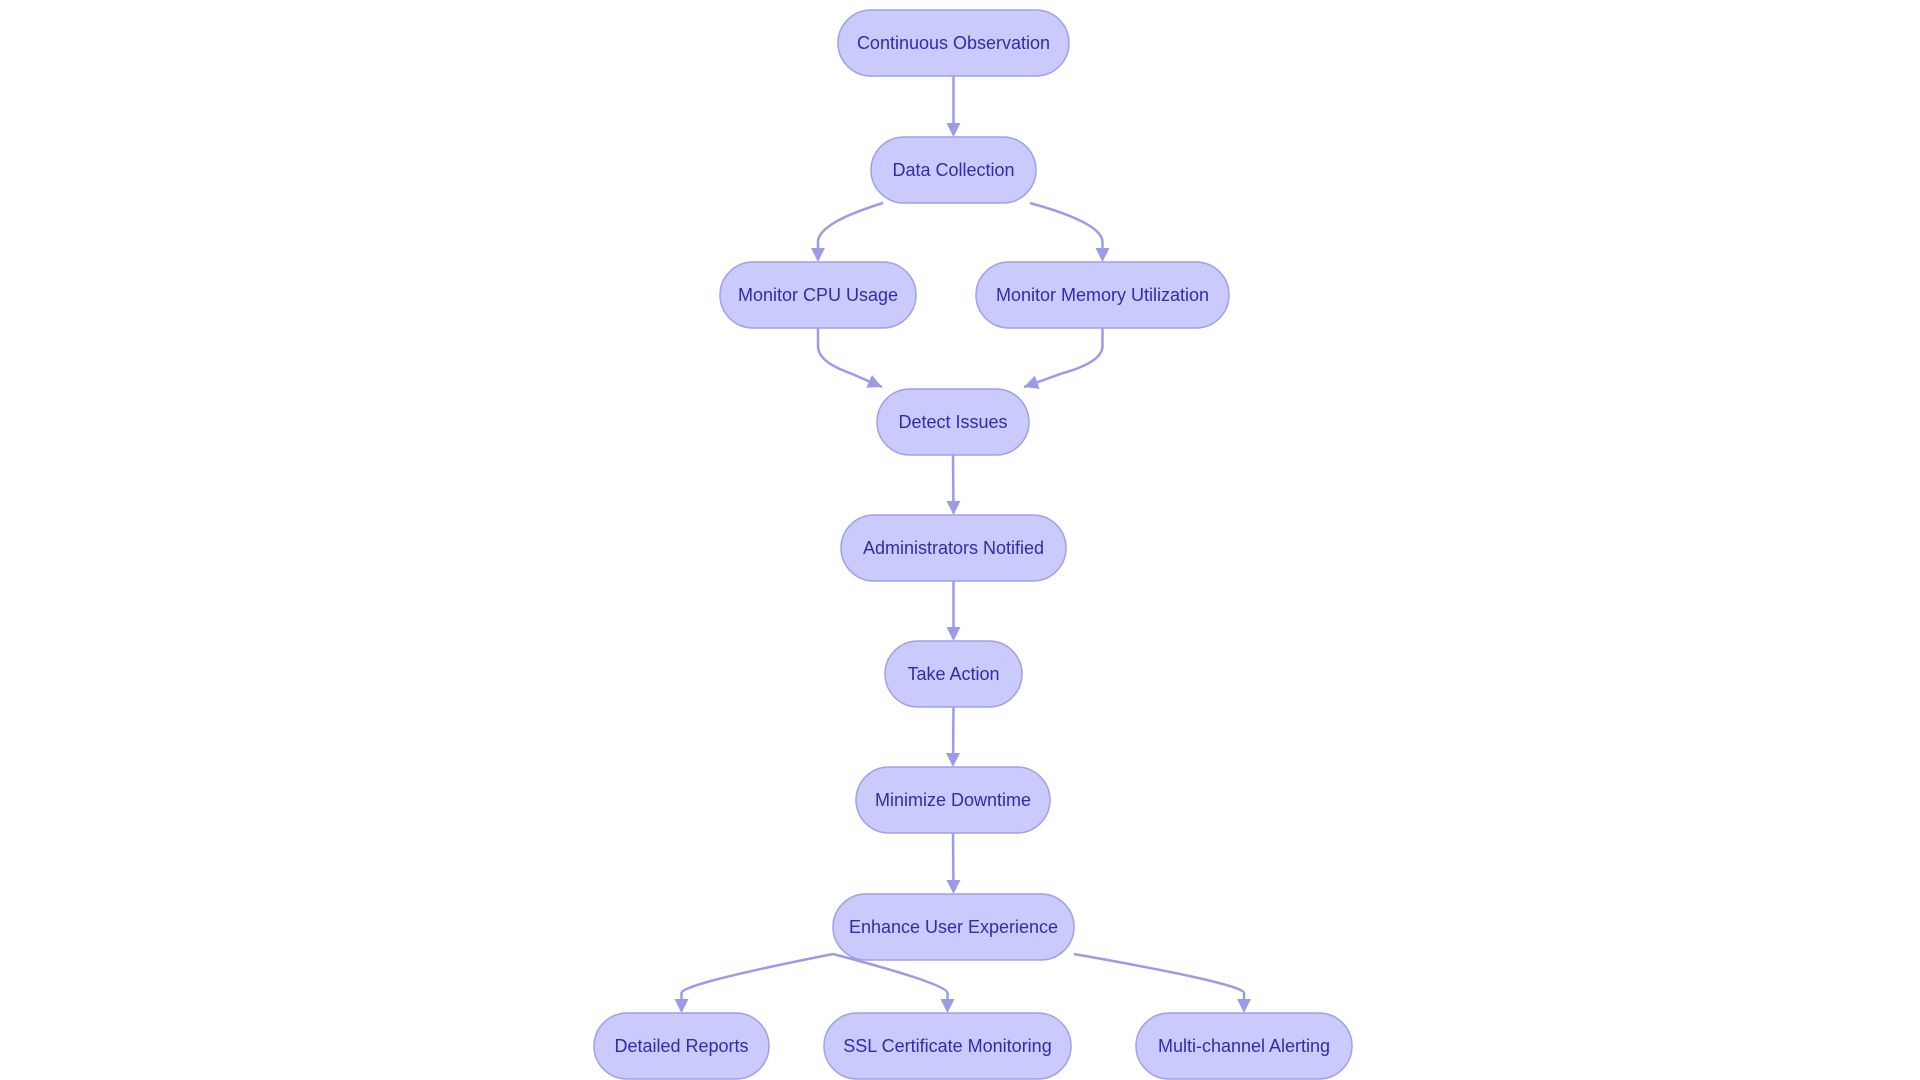 This screenshot has width=1920, height=1080. Describe the element at coordinates (850, 230) in the screenshot. I see `edge-n2-n3` at that location.